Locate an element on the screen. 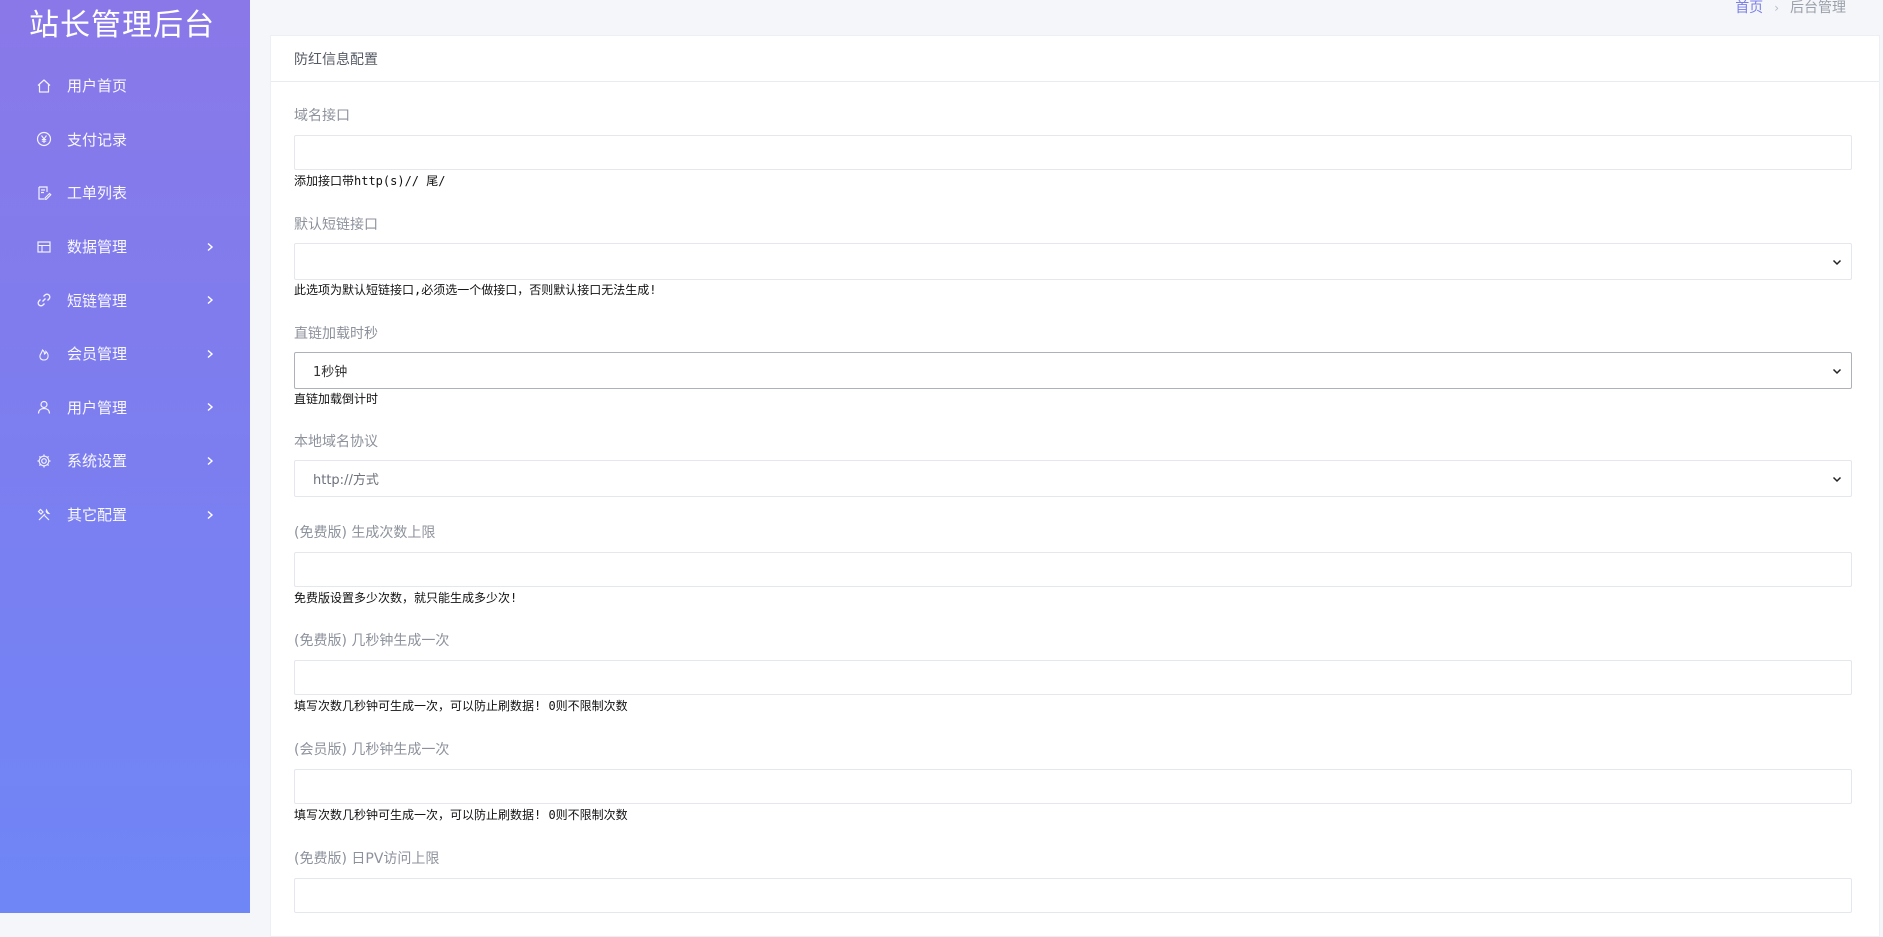 This screenshot has width=1883, height=937. sidebar-item-shortlink-management: 短链管理 is located at coordinates (125, 300).